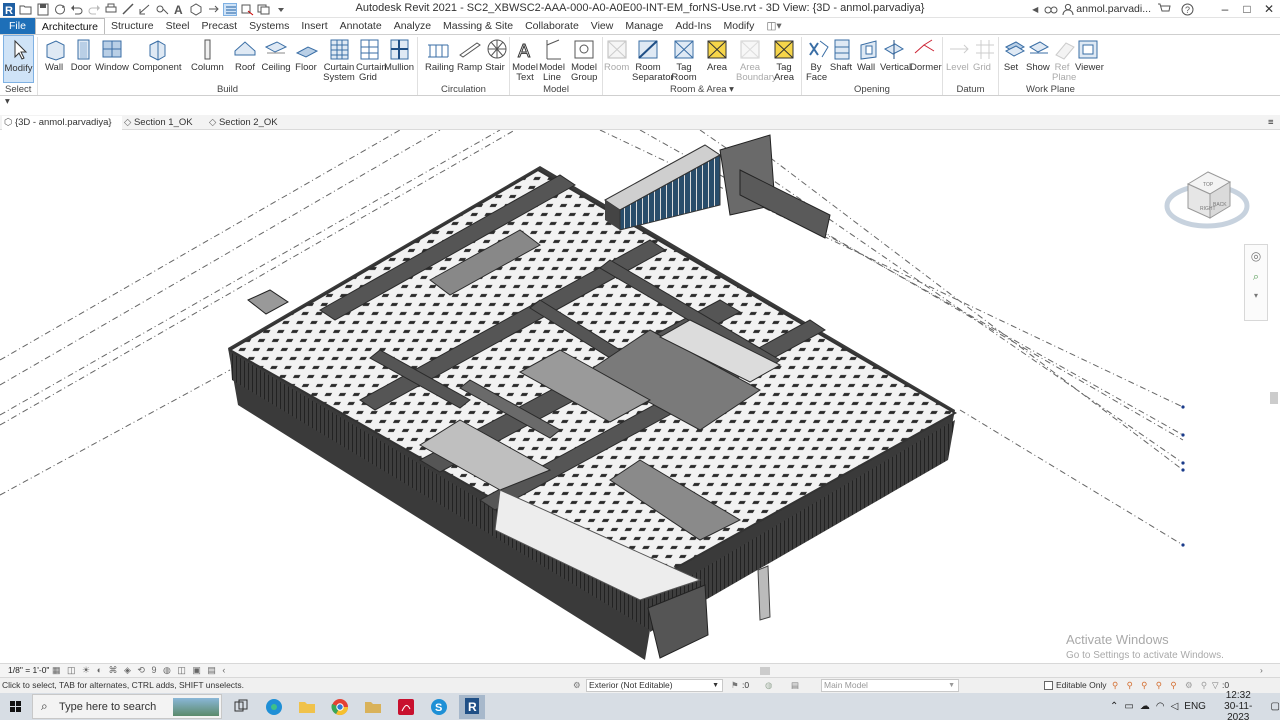 Image resolution: width=1280 pixels, height=723 pixels. What do you see at coordinates (1195, 706) in the screenshot?
I see `language-indicator: ENG` at bounding box center [1195, 706].